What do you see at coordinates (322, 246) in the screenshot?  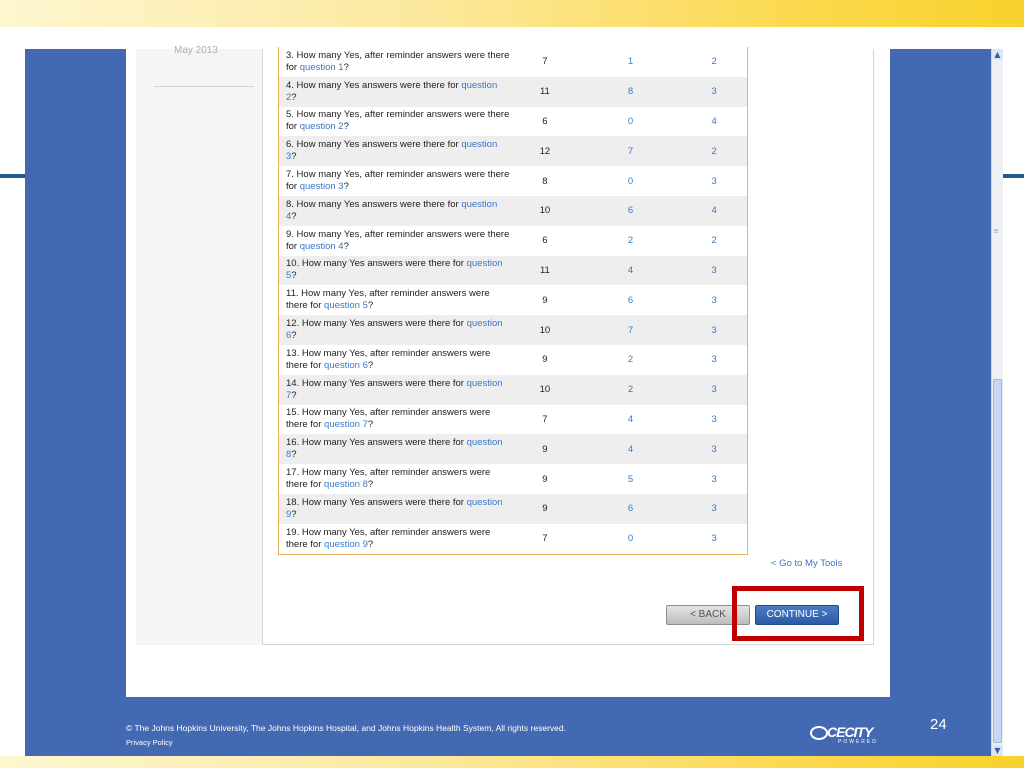 I see `question-link: question 4` at bounding box center [322, 246].